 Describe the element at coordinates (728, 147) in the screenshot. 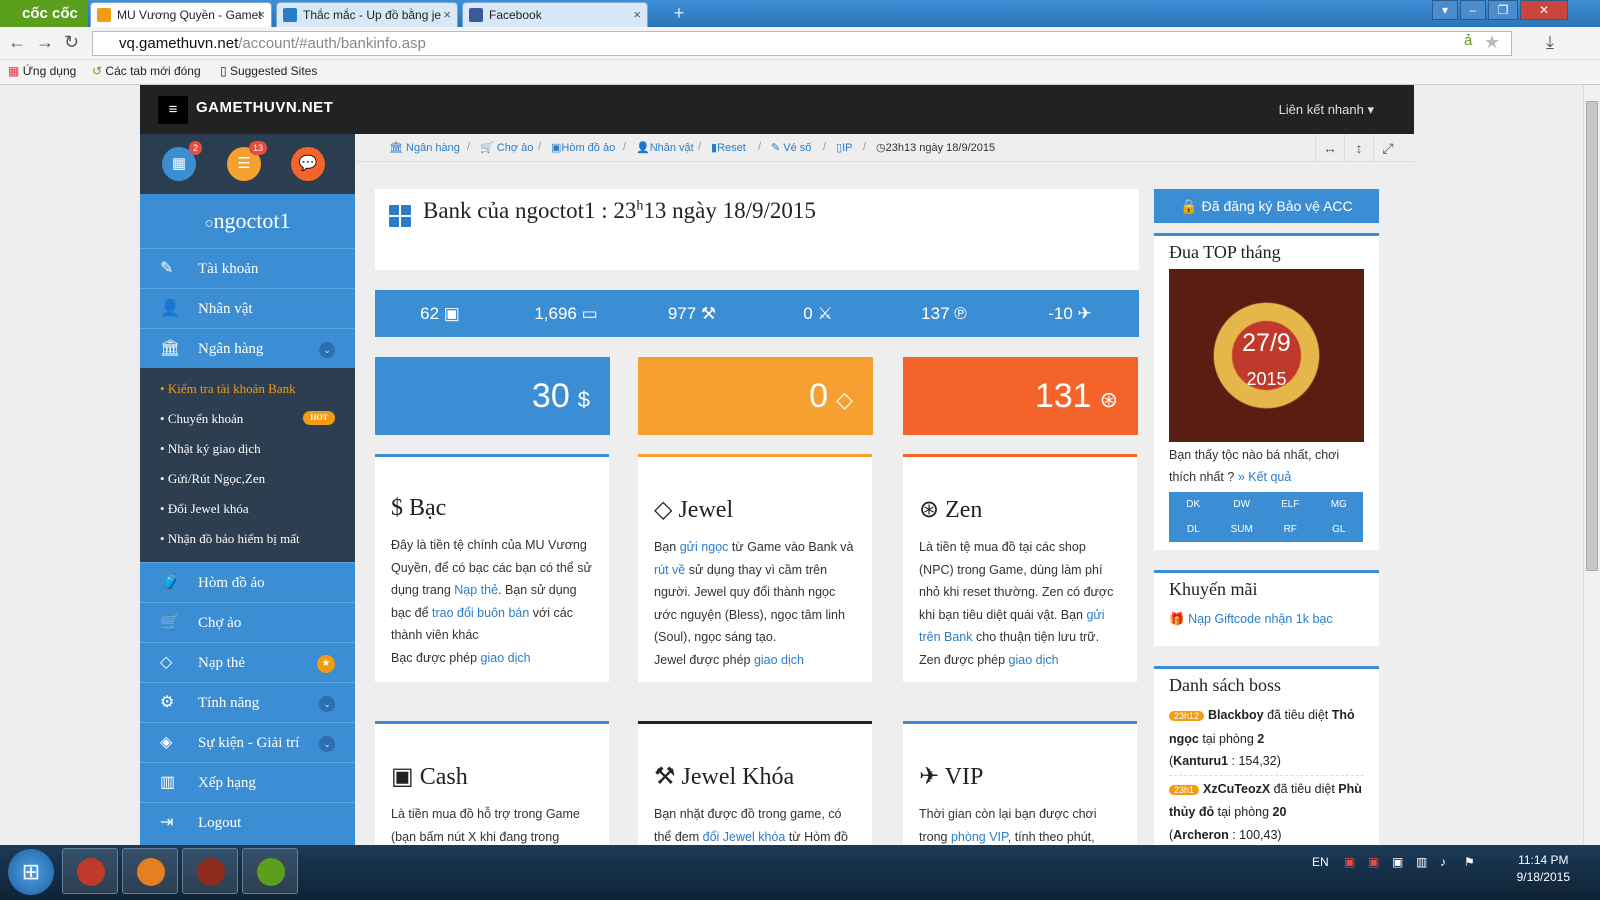

I see `breadcrumb-reset: ▮Reset` at that location.